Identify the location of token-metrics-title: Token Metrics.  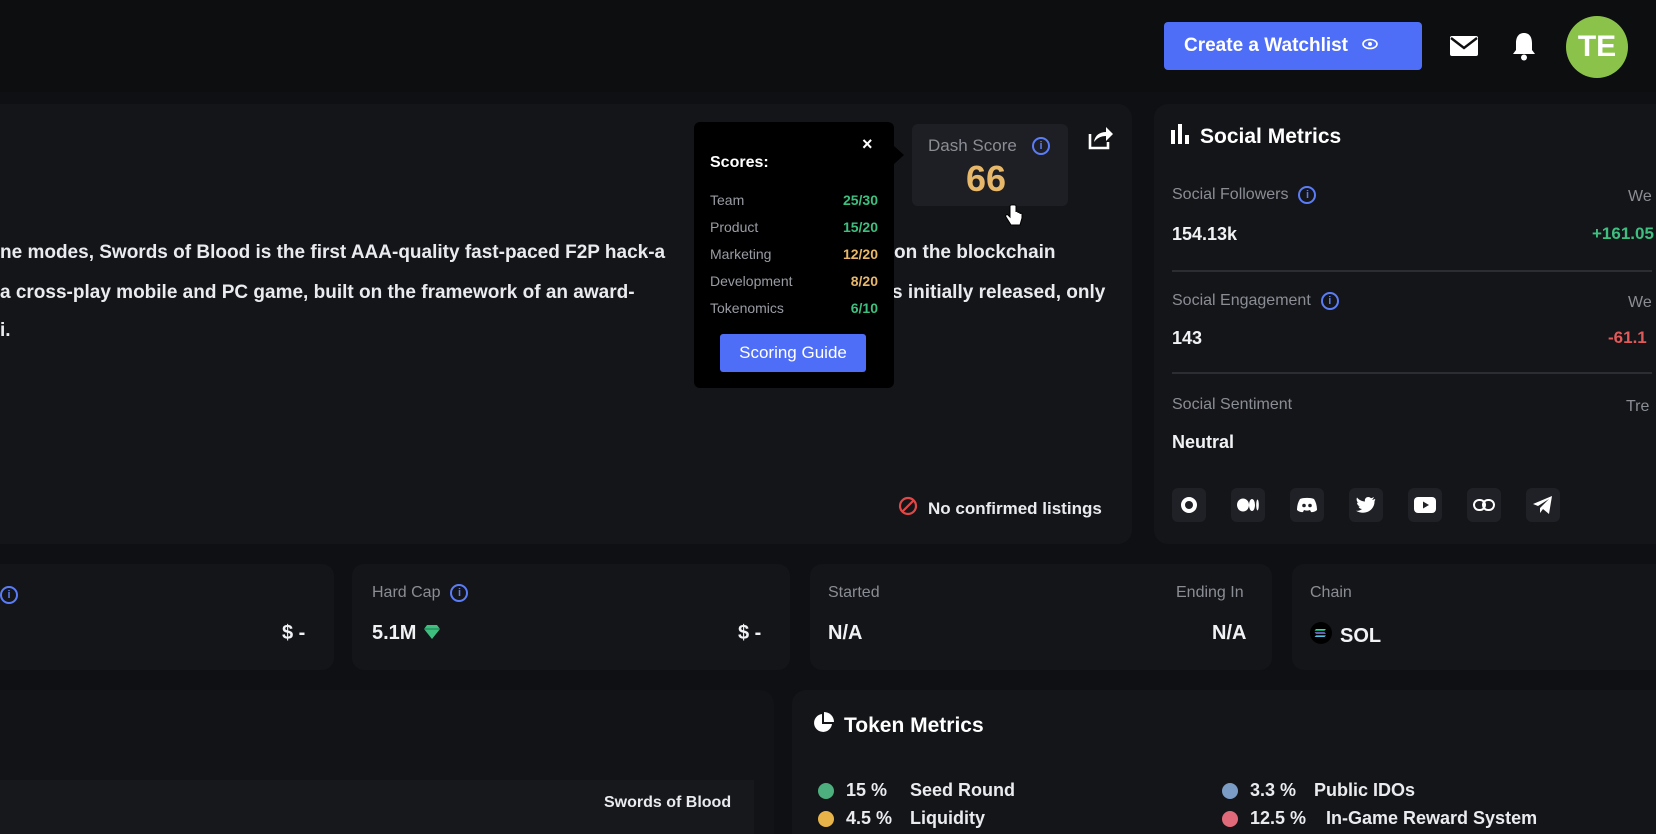
(898, 726).